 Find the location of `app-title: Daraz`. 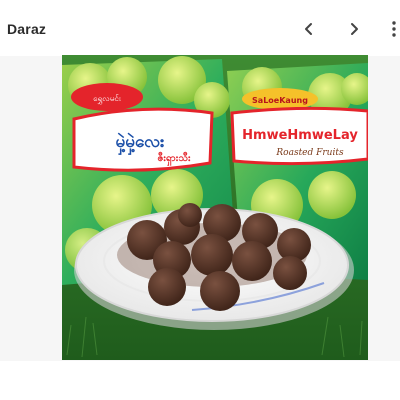

app-title: Daraz is located at coordinates (27, 29).